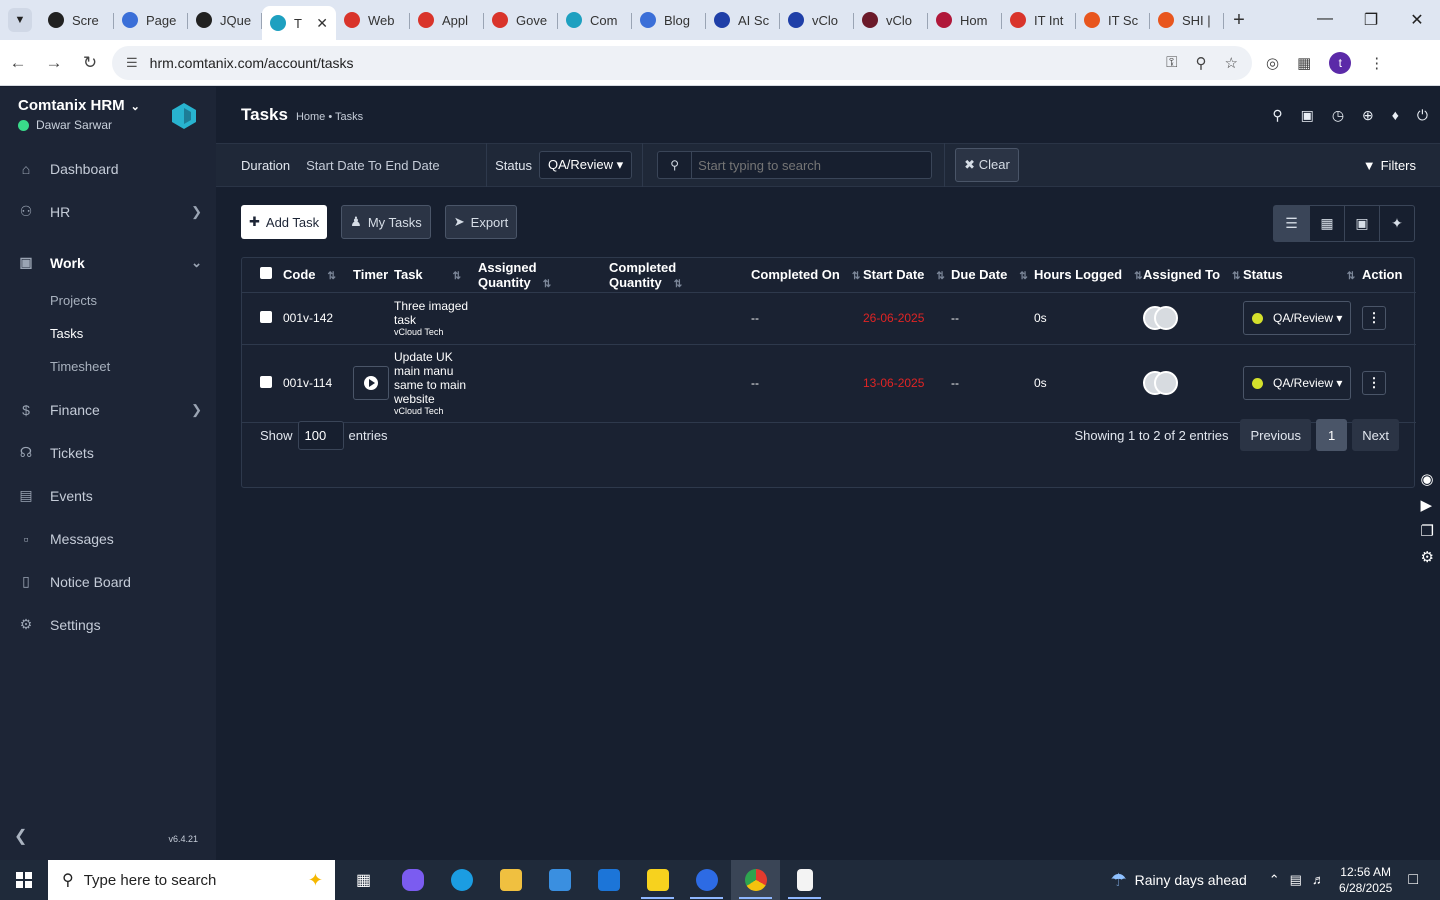 The image size is (1440, 900). I want to click on next-page-button: Next, so click(1375, 435).